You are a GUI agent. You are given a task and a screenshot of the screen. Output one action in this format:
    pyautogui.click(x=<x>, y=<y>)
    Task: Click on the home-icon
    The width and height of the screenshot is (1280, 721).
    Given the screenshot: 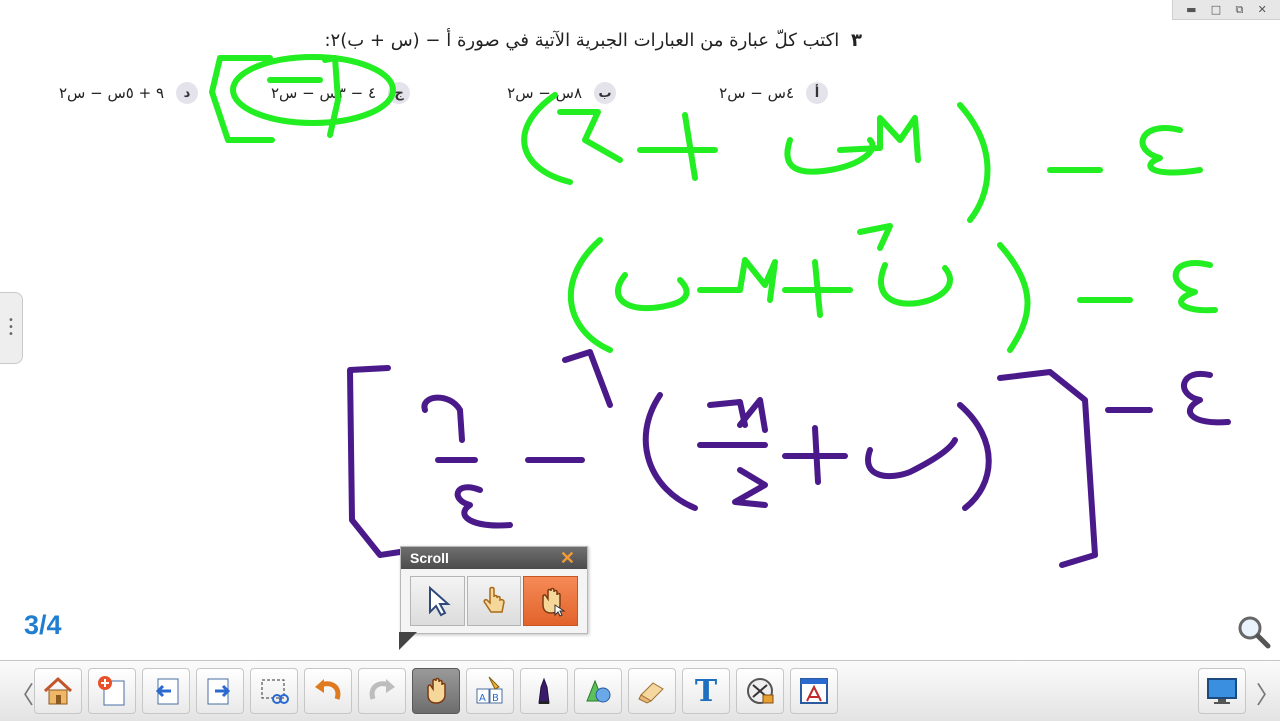 What is the action you would take?
    pyautogui.click(x=58, y=691)
    